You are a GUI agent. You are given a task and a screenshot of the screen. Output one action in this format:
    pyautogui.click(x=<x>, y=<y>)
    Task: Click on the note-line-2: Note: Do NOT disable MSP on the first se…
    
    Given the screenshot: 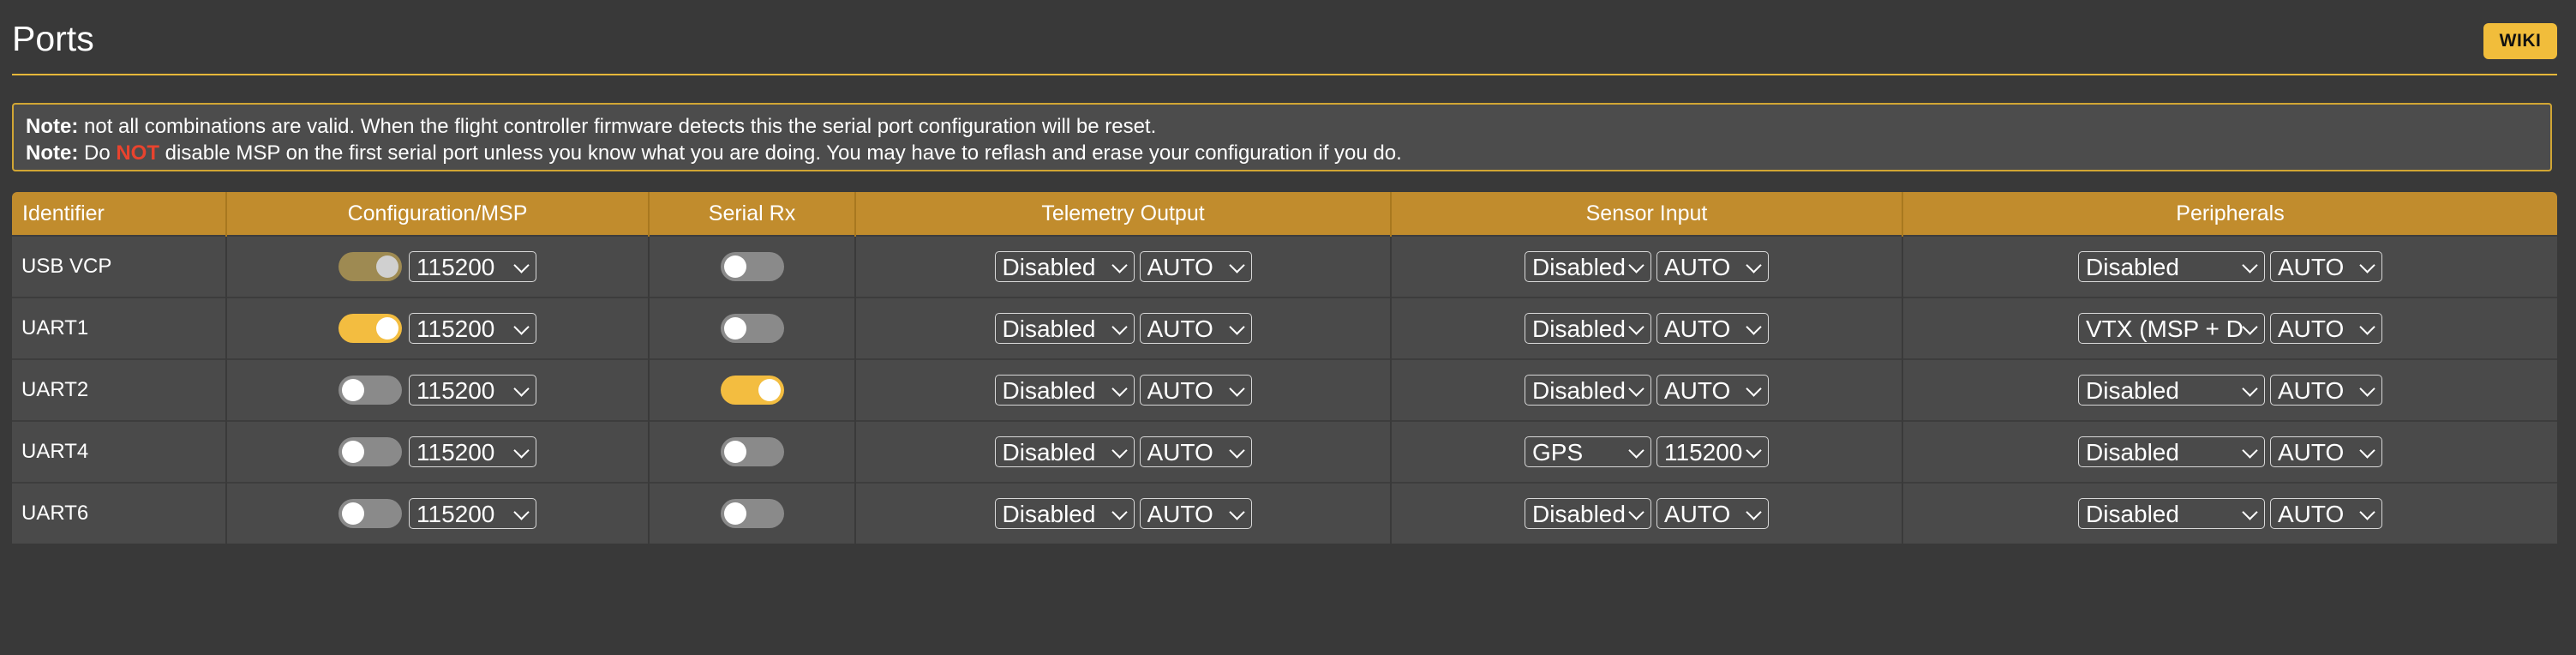 What is the action you would take?
    pyautogui.click(x=1282, y=153)
    